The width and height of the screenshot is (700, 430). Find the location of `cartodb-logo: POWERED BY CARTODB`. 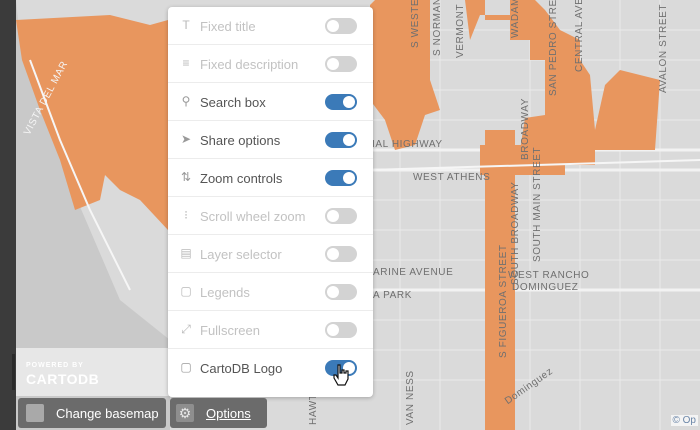

cartodb-logo: POWERED BY CARTODB is located at coordinates (87, 372).